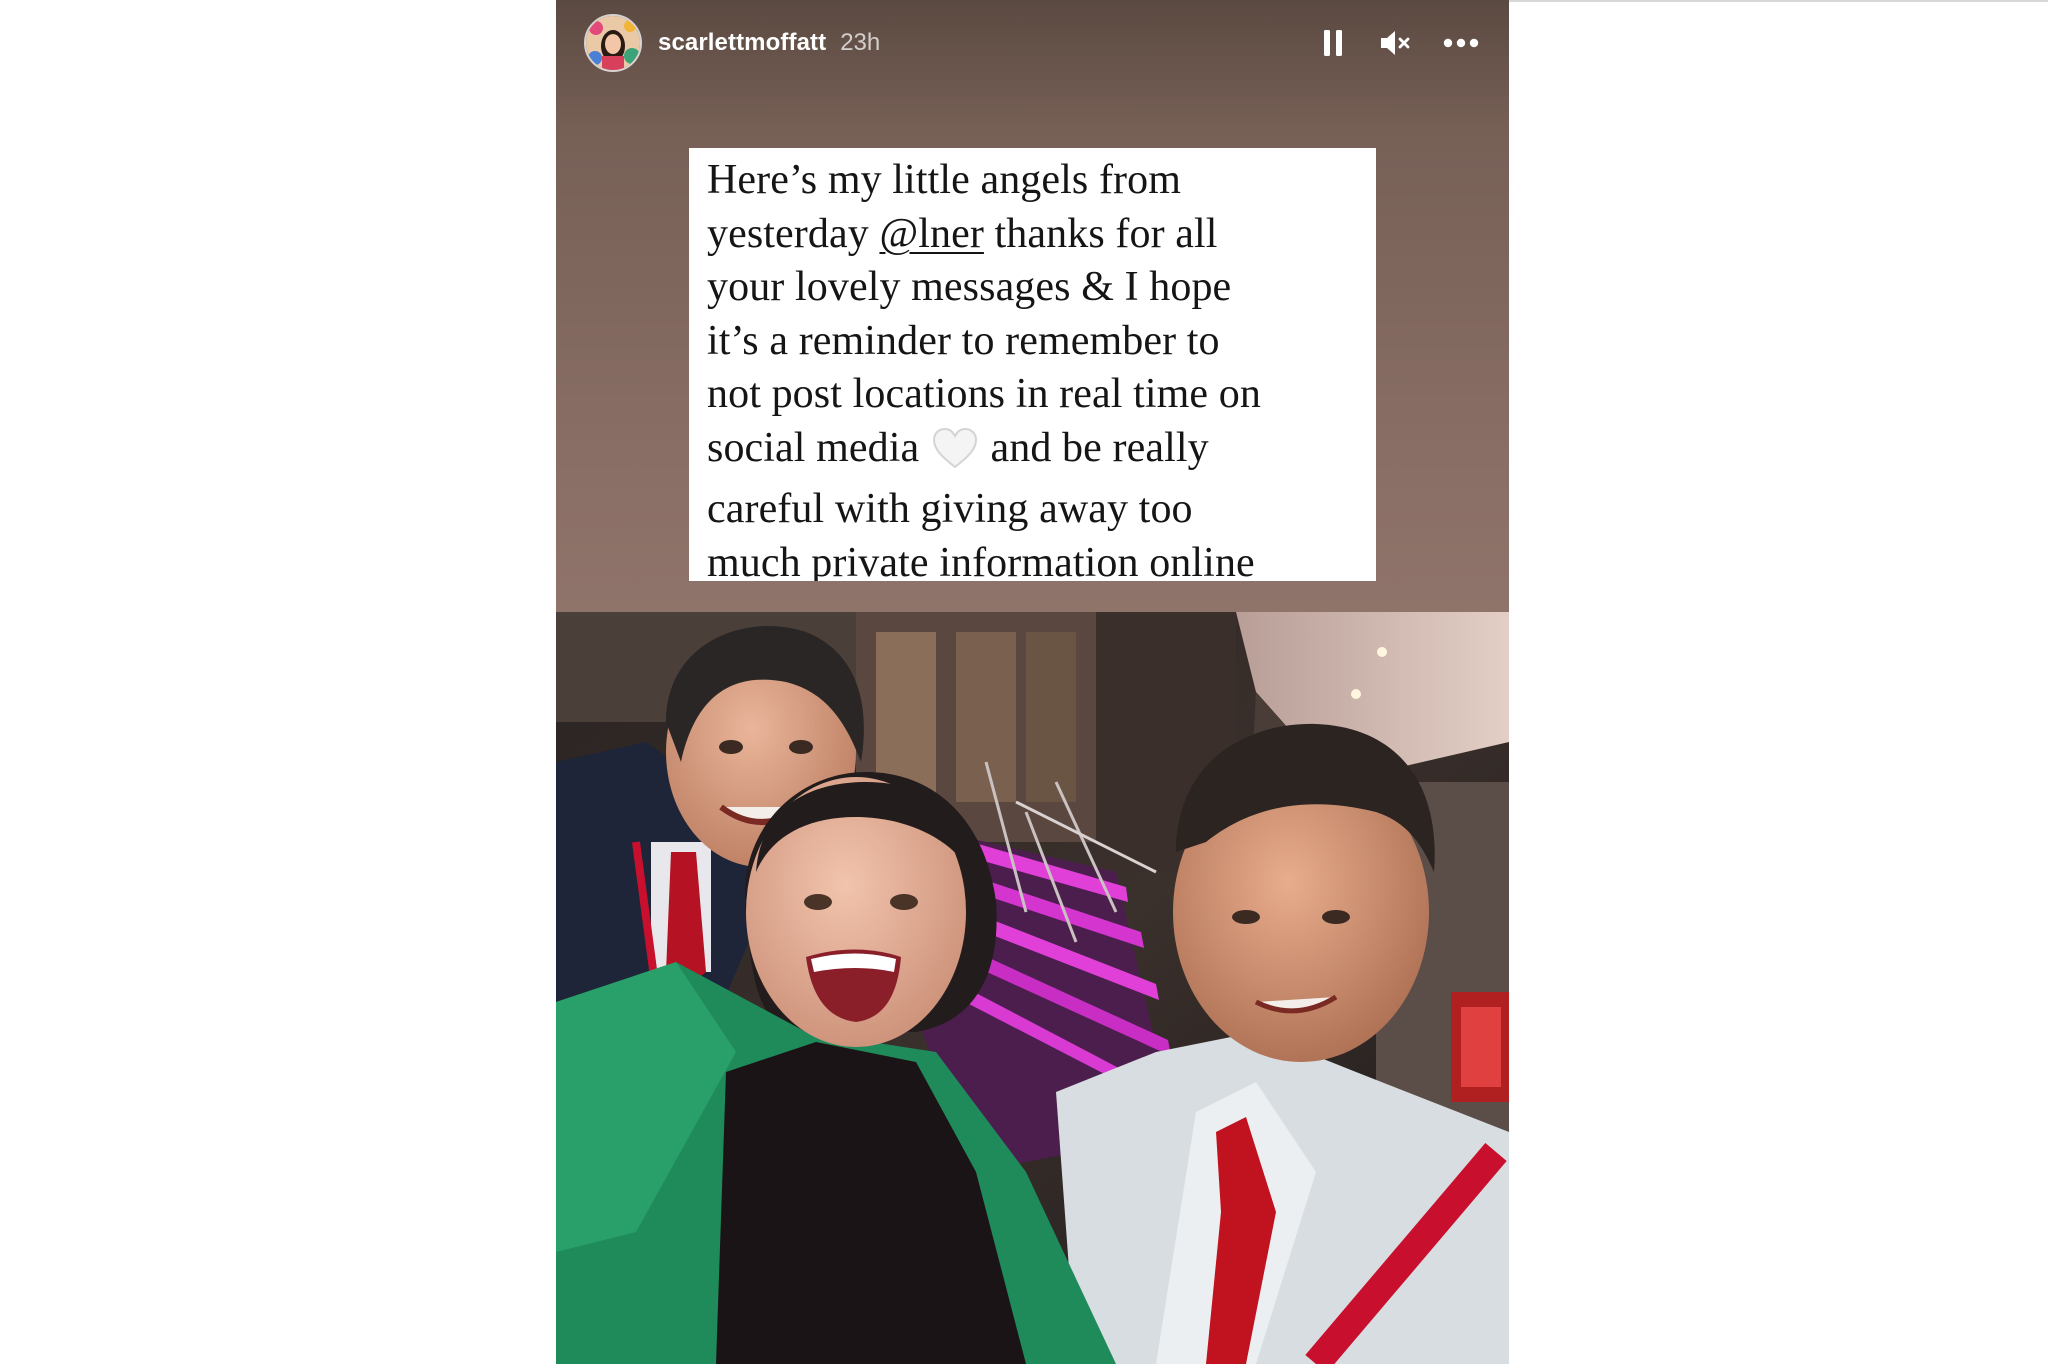  I want to click on caption-line-3: your lovely messages & I hope, so click(1035, 288).